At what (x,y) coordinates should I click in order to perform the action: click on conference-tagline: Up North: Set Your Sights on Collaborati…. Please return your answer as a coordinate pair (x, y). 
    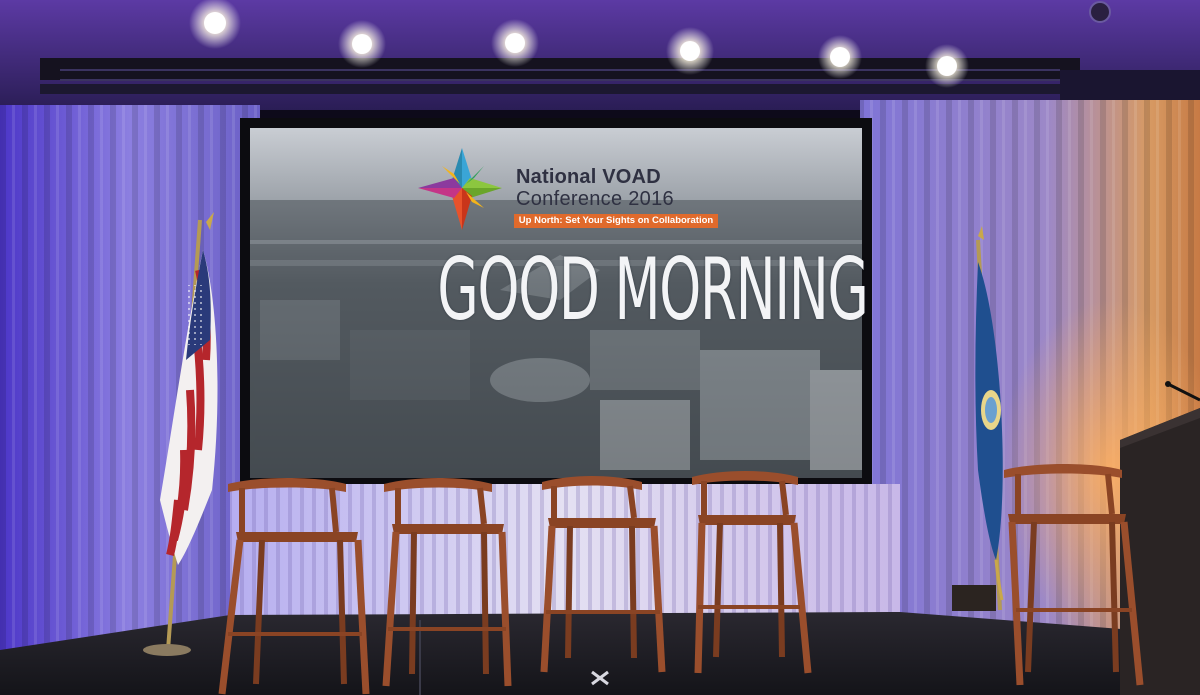
    Looking at the image, I should click on (616, 221).